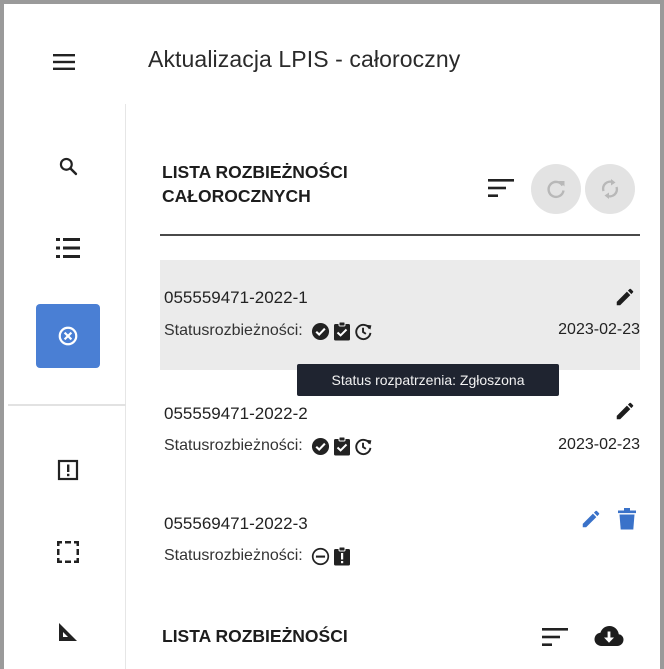 This screenshot has height=669, width=664. I want to click on alert-box-icon, so click(68, 470).